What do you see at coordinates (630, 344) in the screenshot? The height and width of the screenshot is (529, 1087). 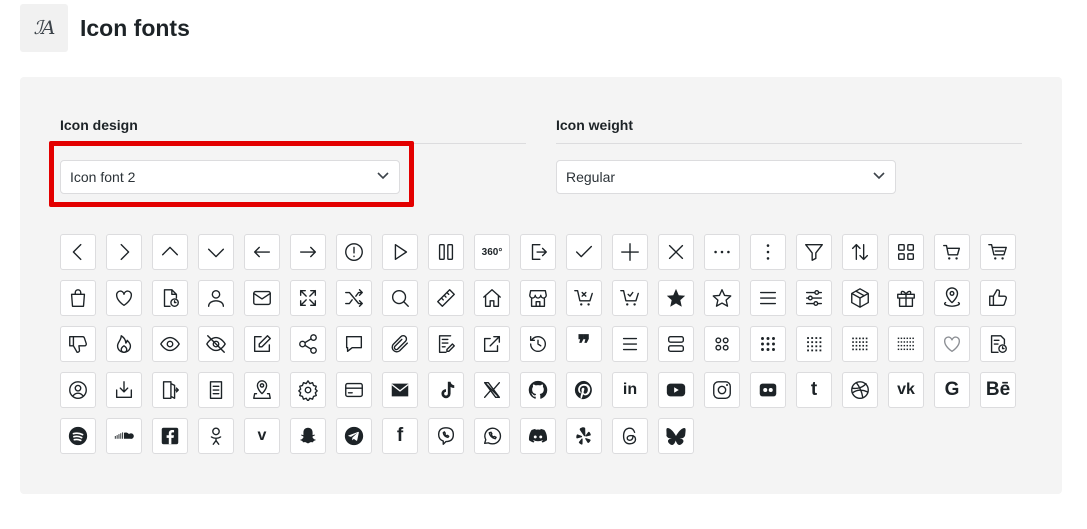 I see `list-icon` at bounding box center [630, 344].